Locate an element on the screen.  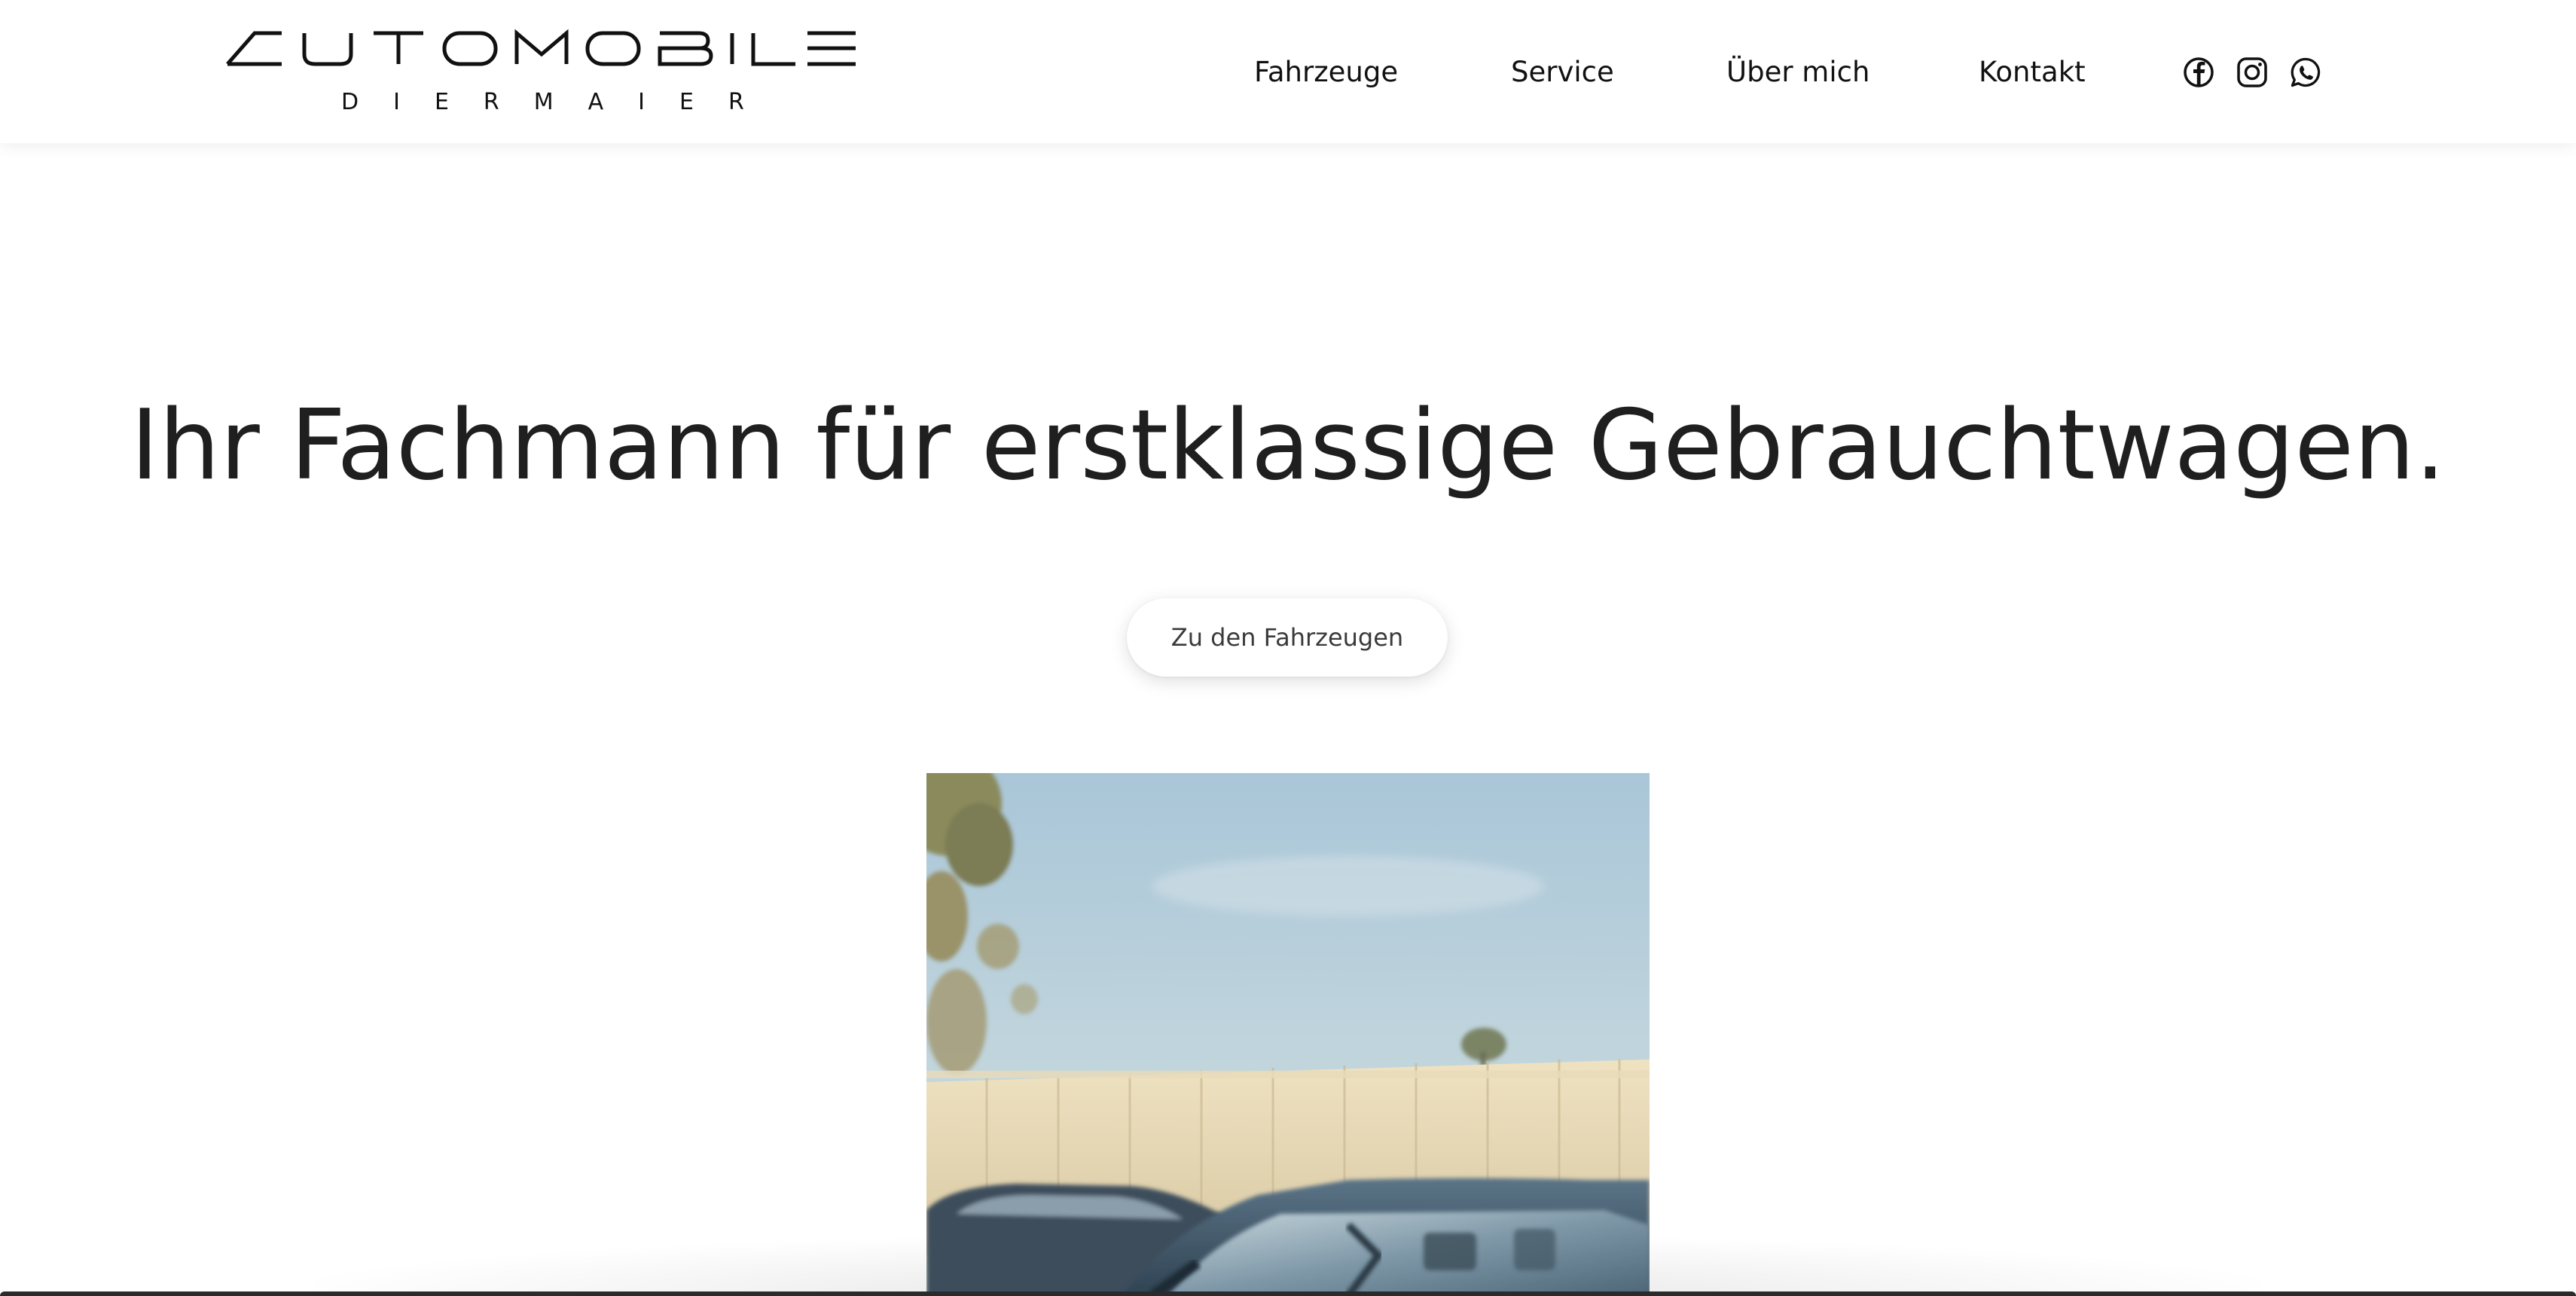
nav-link-service: Service is located at coordinates (1563, 72).